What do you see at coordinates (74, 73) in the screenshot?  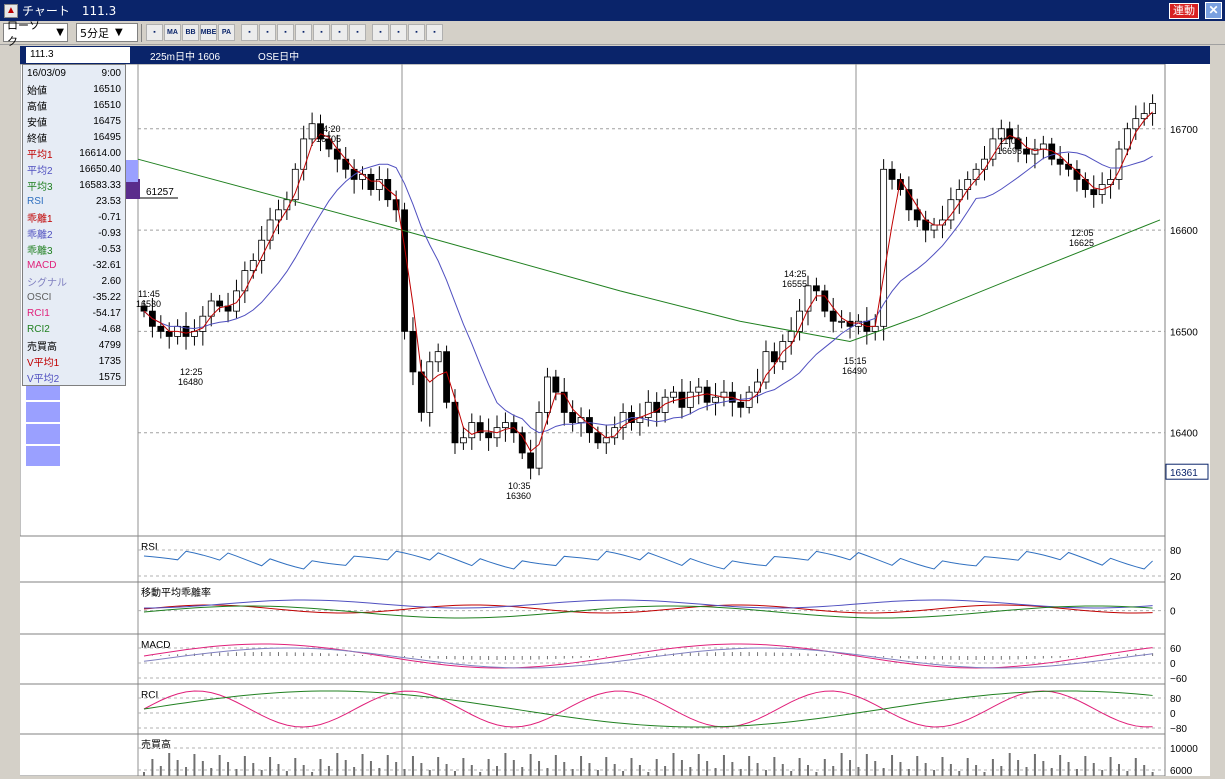 I see `data-row: 16/03/09 9:00` at bounding box center [74, 73].